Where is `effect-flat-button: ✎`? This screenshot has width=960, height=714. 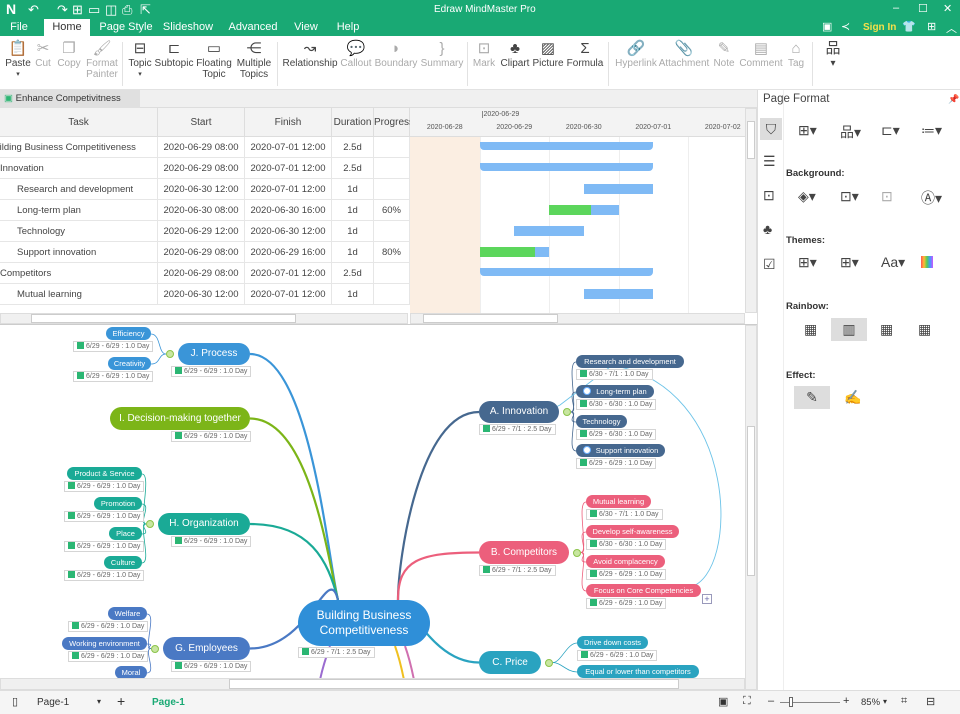 effect-flat-button: ✎ is located at coordinates (812, 397).